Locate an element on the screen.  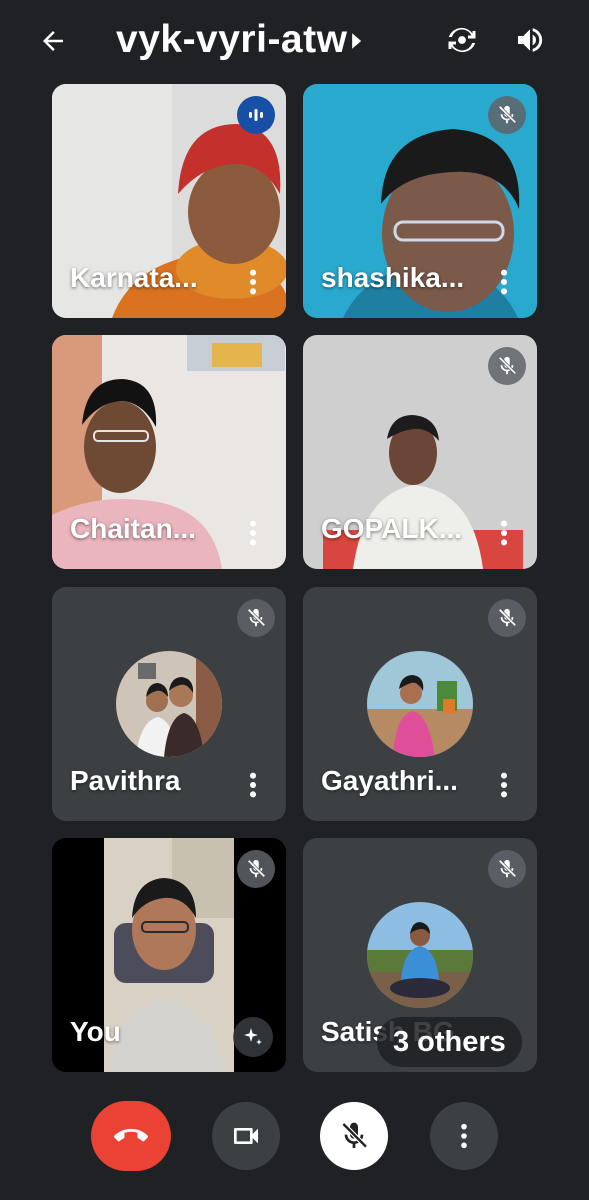
back-button is located at coordinates (53, 41).